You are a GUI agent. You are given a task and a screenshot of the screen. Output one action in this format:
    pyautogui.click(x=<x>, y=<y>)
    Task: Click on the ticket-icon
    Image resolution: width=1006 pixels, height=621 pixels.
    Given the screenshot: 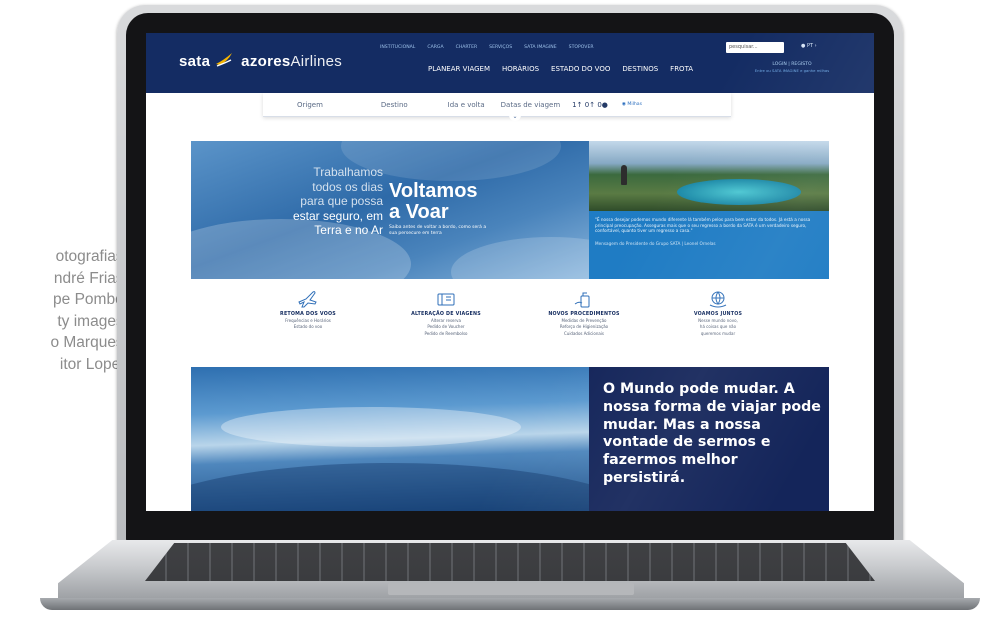 What is the action you would take?
    pyautogui.click(x=446, y=299)
    